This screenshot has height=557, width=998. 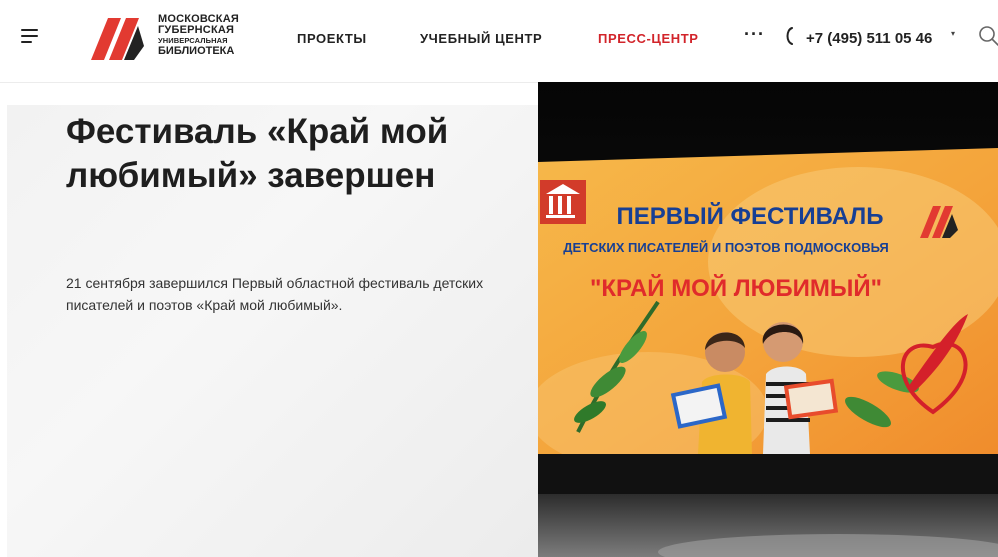 I want to click on logo-mark-icon, so click(x=117, y=39).